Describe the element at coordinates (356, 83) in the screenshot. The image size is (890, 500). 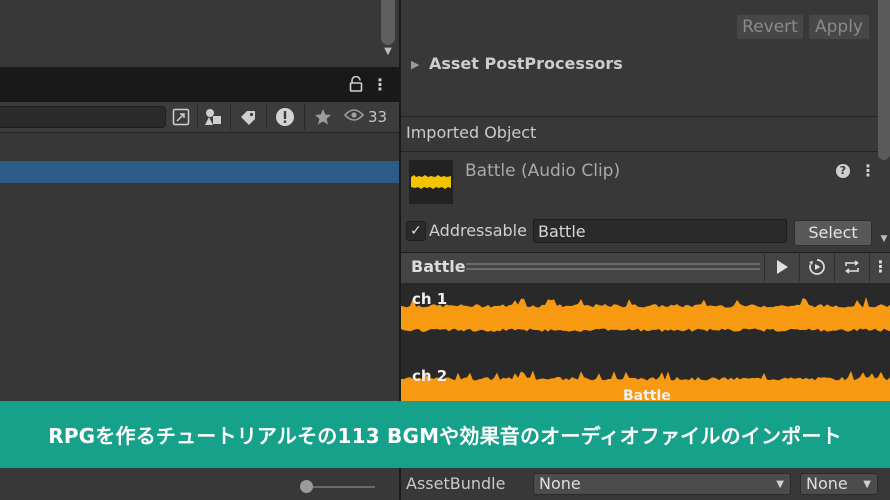
I see `lock-icon` at that location.